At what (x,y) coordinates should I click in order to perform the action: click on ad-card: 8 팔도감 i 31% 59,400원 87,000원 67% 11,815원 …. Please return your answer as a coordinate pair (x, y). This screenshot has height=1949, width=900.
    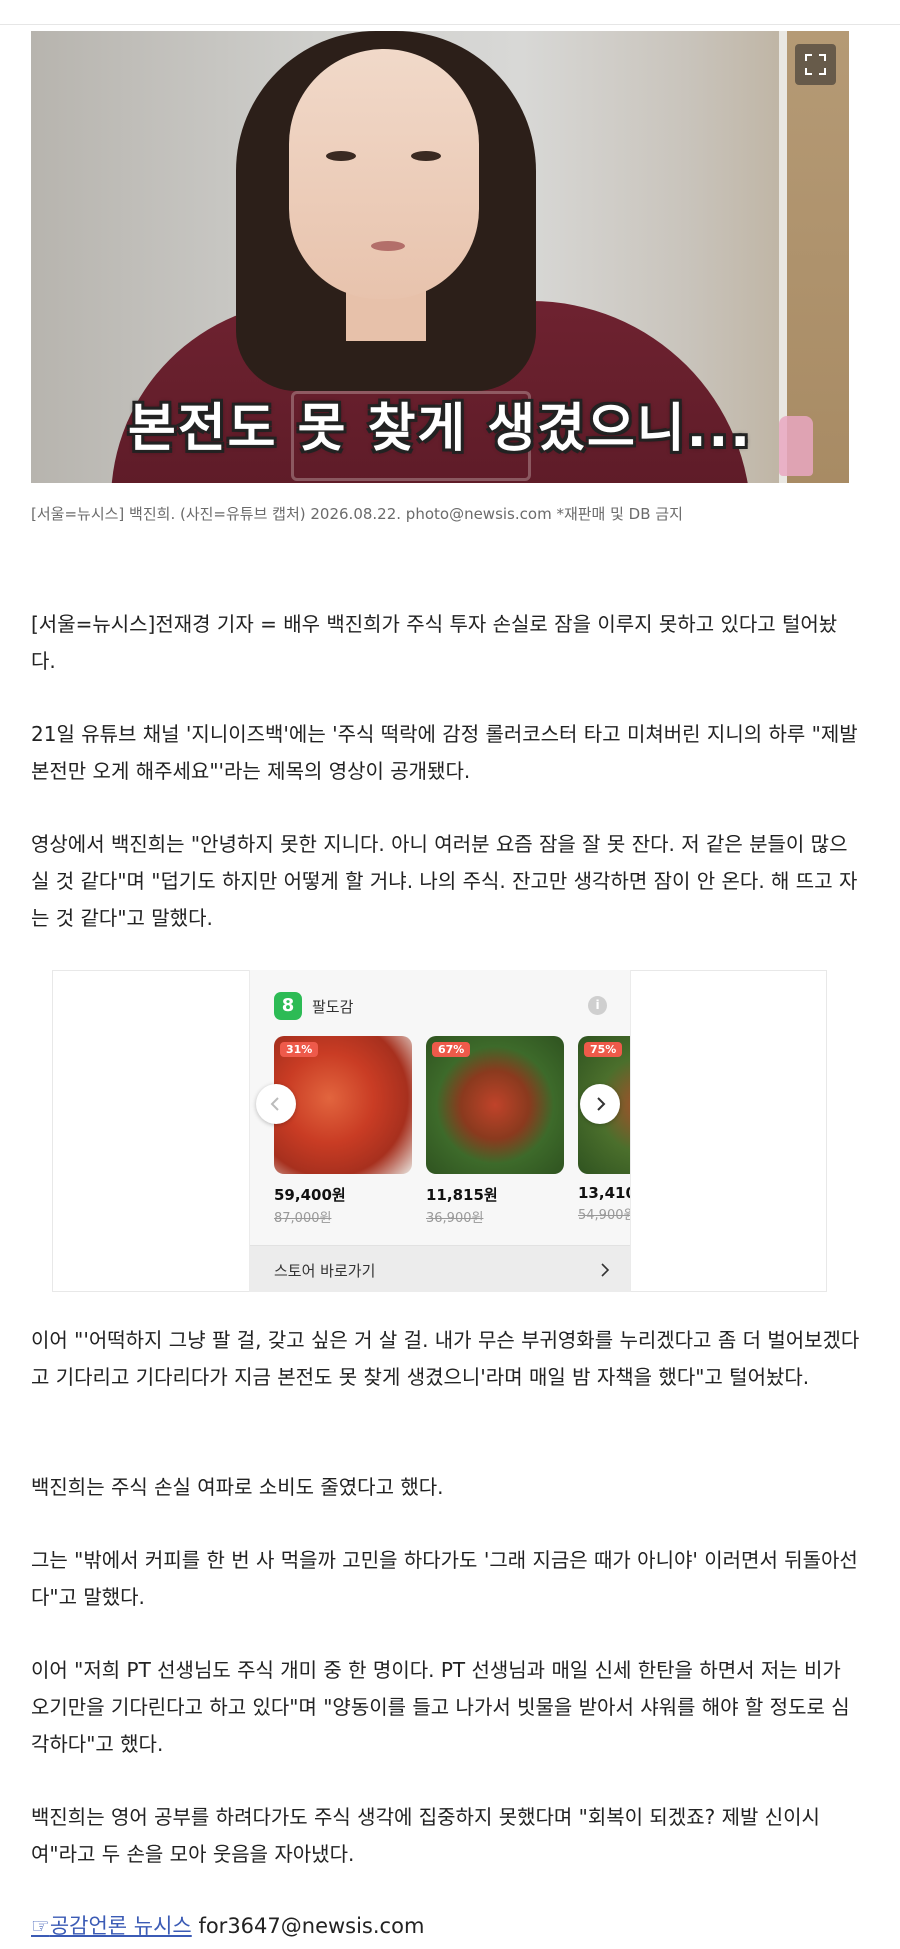
    Looking at the image, I should click on (440, 1131).